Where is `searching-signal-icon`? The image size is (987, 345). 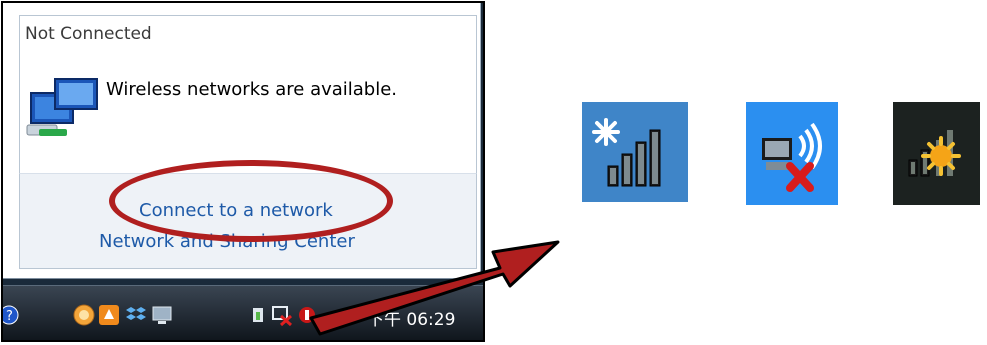 searching-signal-icon is located at coordinates (936, 153).